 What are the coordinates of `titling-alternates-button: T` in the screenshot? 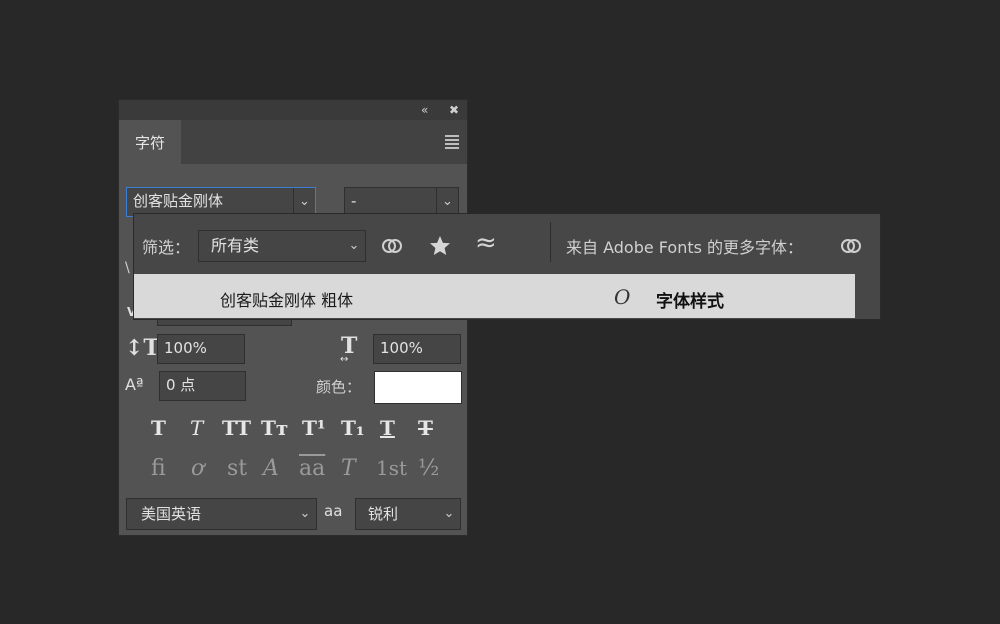 It's located at (348, 468).